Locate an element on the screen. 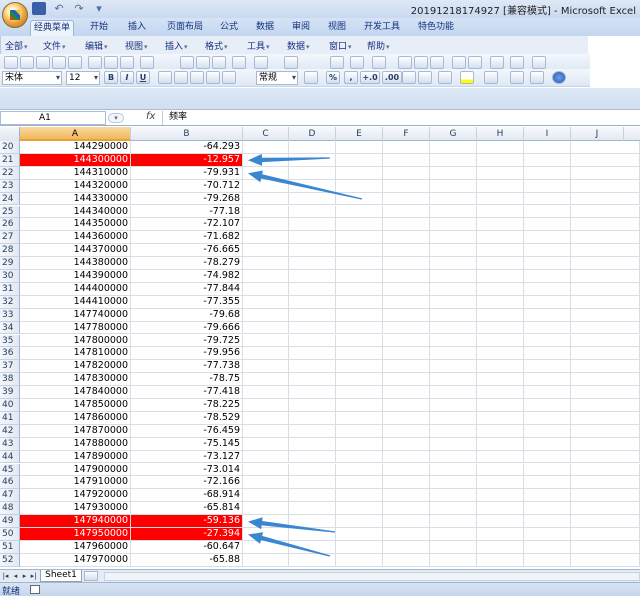 This screenshot has width=640, height=596. cell-a: 144320000 is located at coordinates (75, 186).